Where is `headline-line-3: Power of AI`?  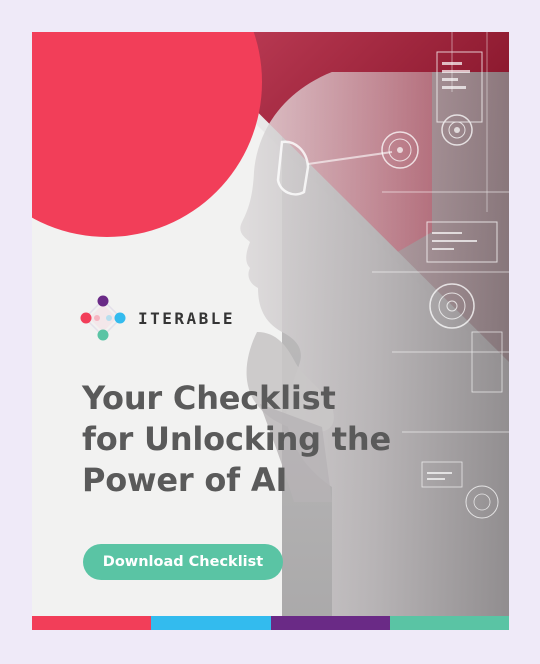
headline-line-3: Power of AI is located at coordinates (185, 480).